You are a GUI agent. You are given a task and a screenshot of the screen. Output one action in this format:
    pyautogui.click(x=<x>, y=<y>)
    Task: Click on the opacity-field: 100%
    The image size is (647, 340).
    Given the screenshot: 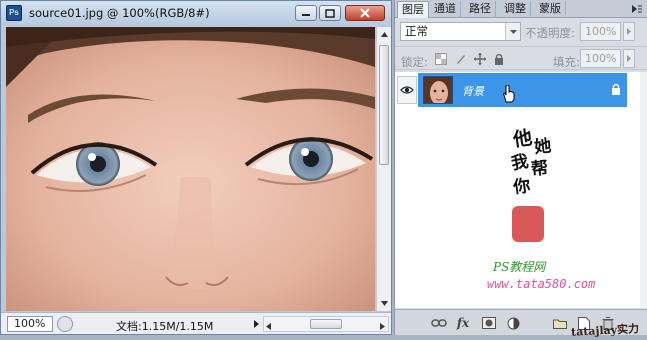 What is the action you would take?
    pyautogui.click(x=600, y=31)
    